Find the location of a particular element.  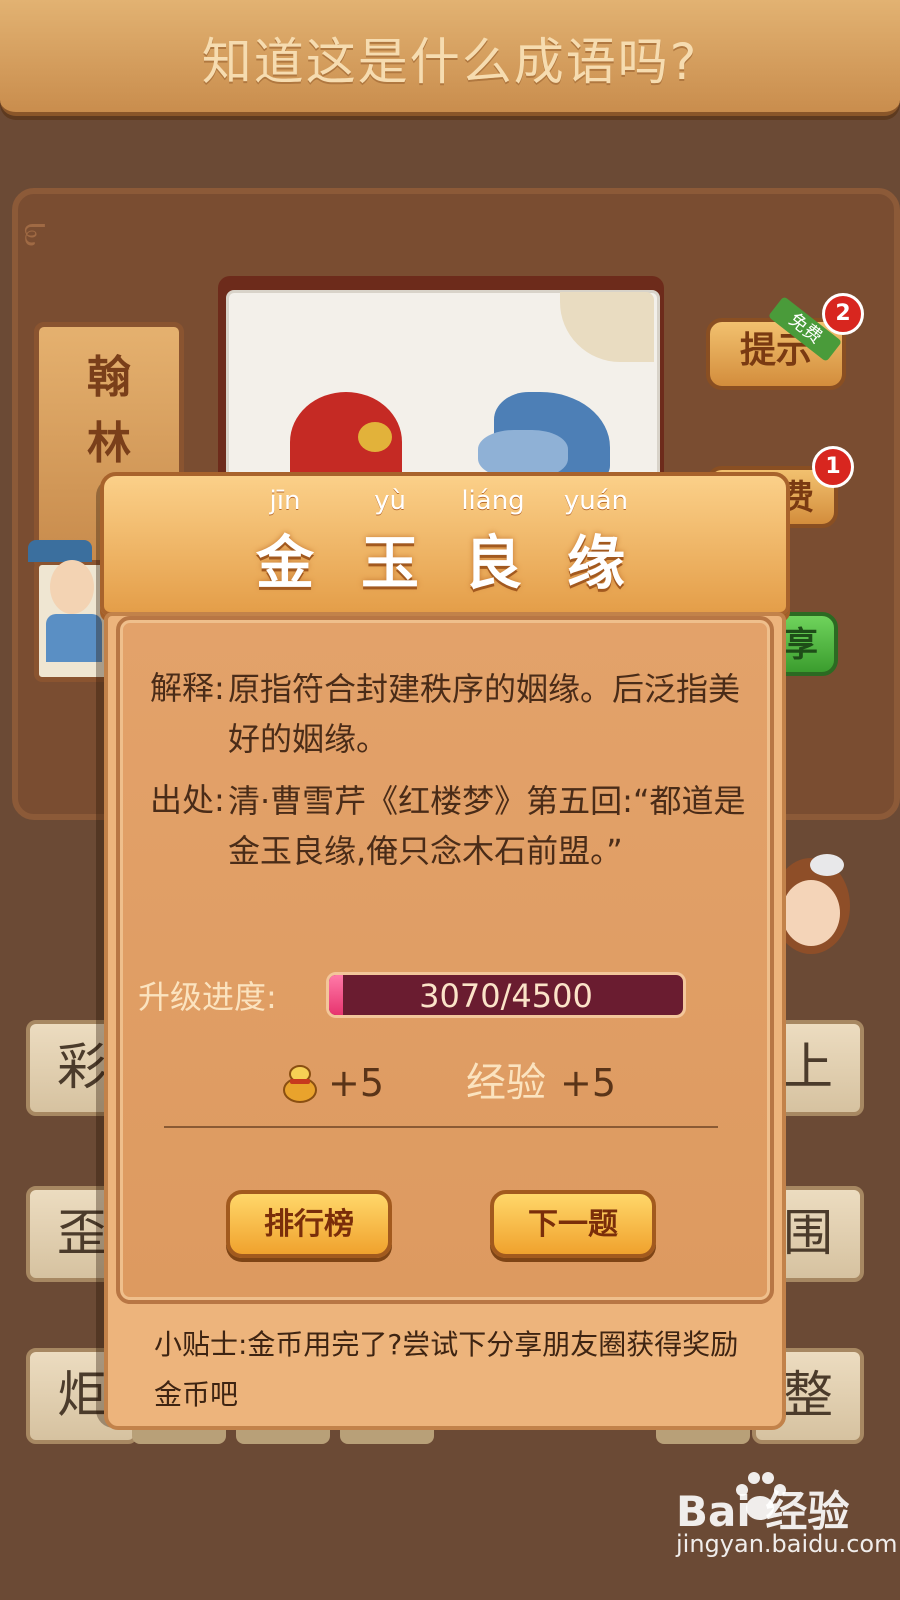

progress-value: 3070/4500 is located at coordinates (506, 996).